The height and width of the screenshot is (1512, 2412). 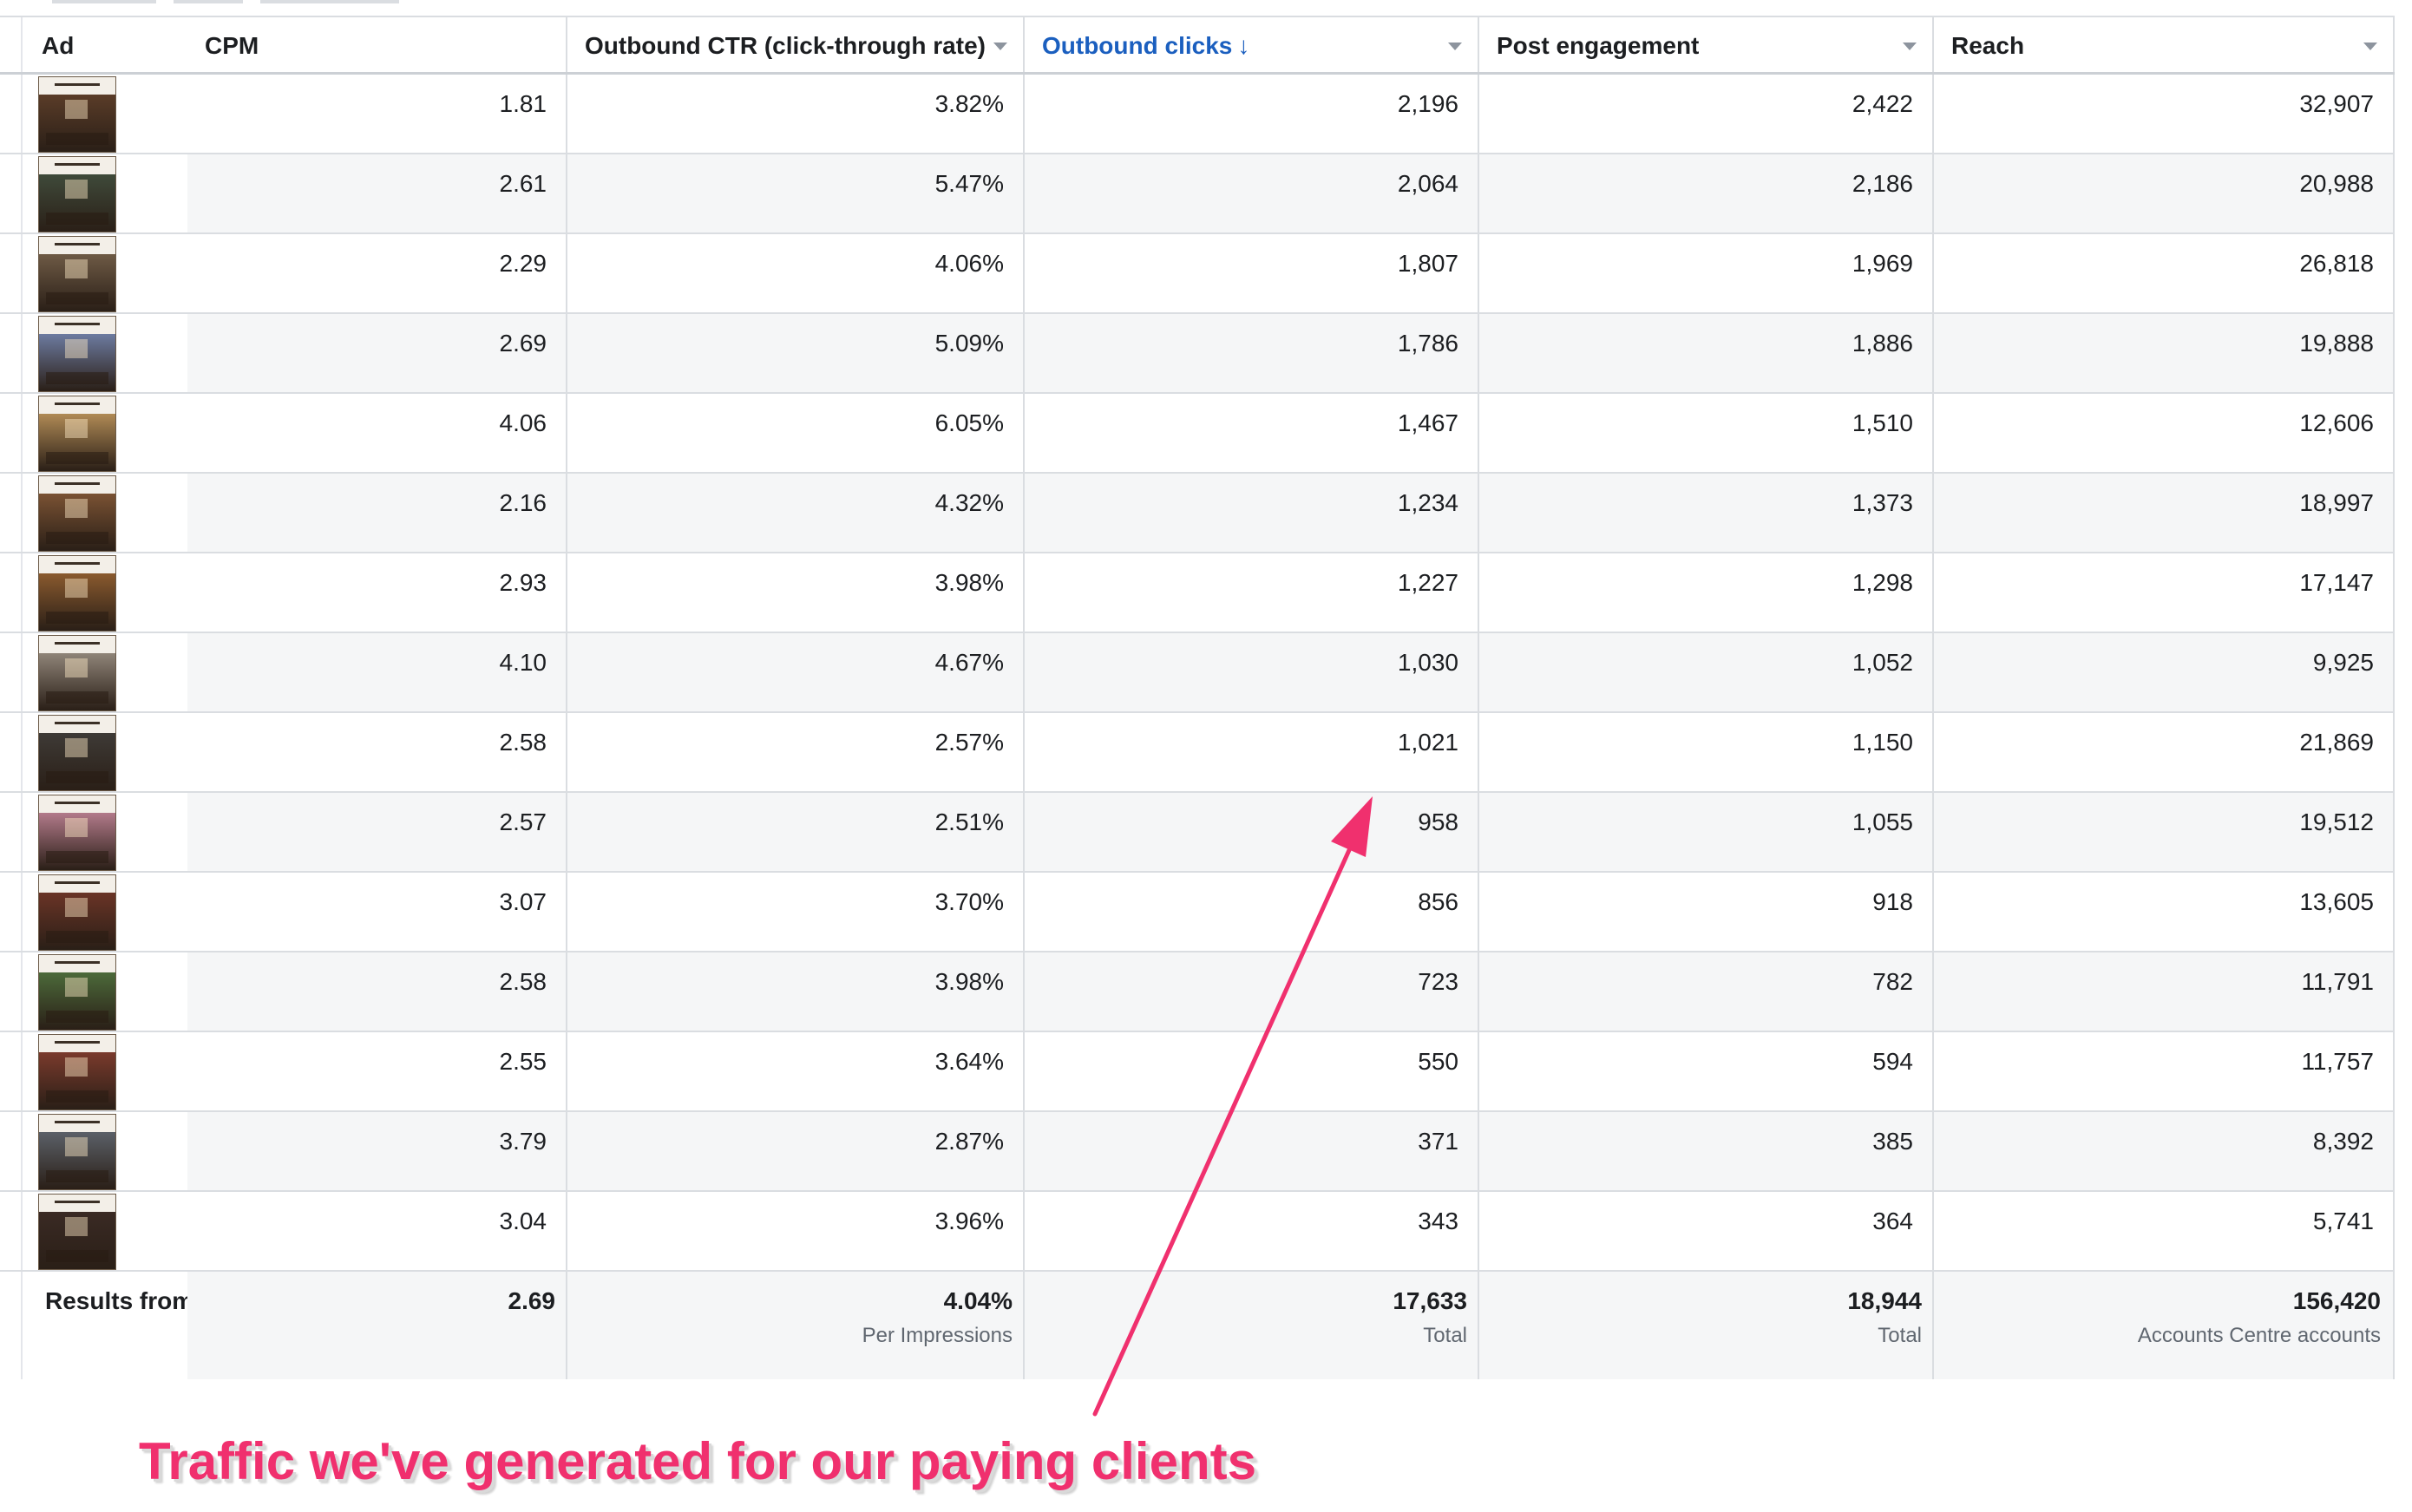 What do you see at coordinates (1252, 1325) in the screenshot?
I see `total-outbound-clicks: 17,633 Total` at bounding box center [1252, 1325].